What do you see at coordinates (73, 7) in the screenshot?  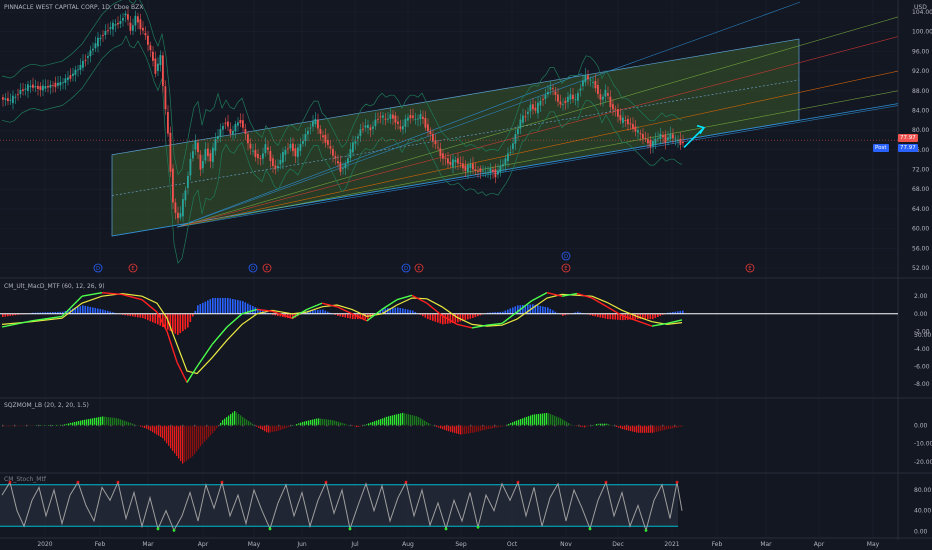 I see `symbol-title: PINNACLE WEST CAPITAL CORP, 1D, Cboe BZX` at bounding box center [73, 7].